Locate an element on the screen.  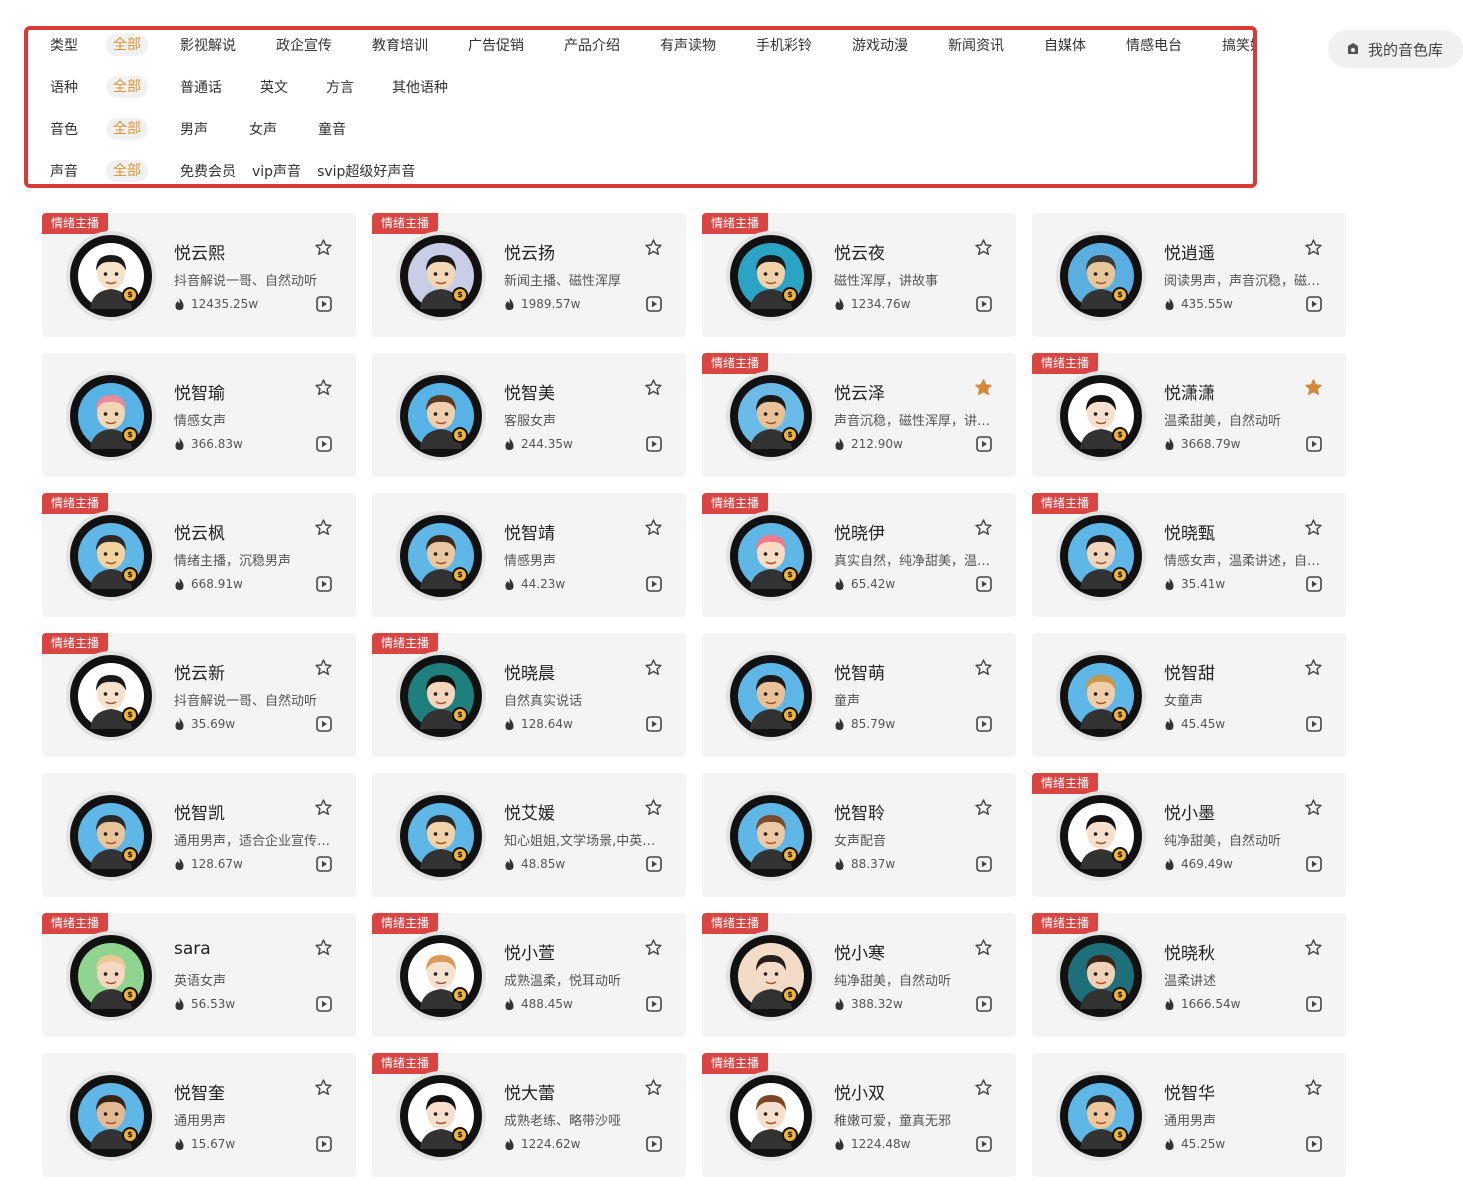
filter-type-option: 政企宣传 is located at coordinates (324, 45).